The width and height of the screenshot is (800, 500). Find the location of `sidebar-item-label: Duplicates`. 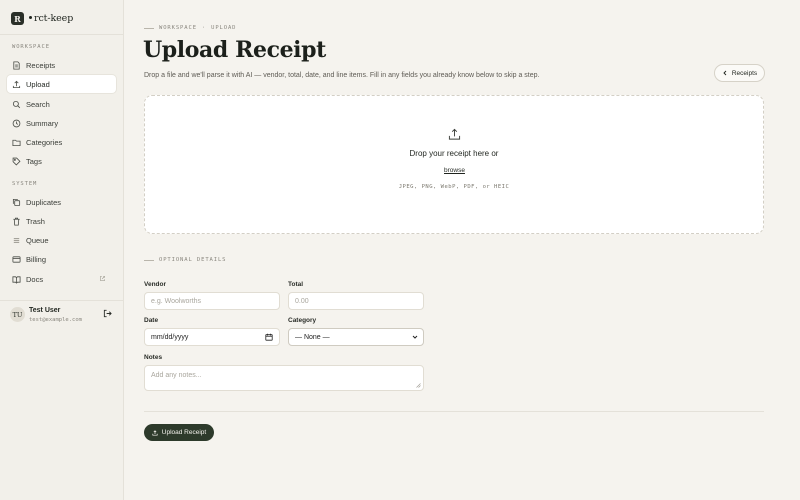

sidebar-item-label: Duplicates is located at coordinates (44, 202).